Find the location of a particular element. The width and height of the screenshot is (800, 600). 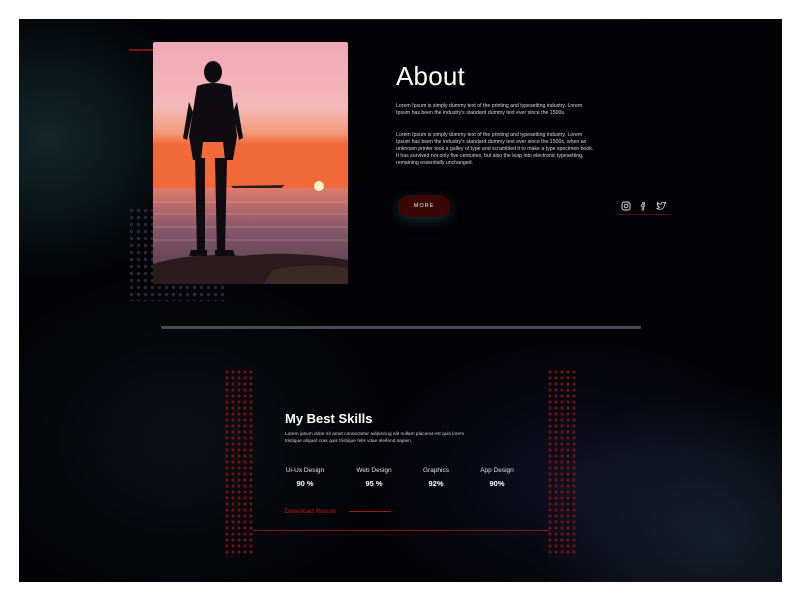

skill-value: 90 % is located at coordinates (305, 483).